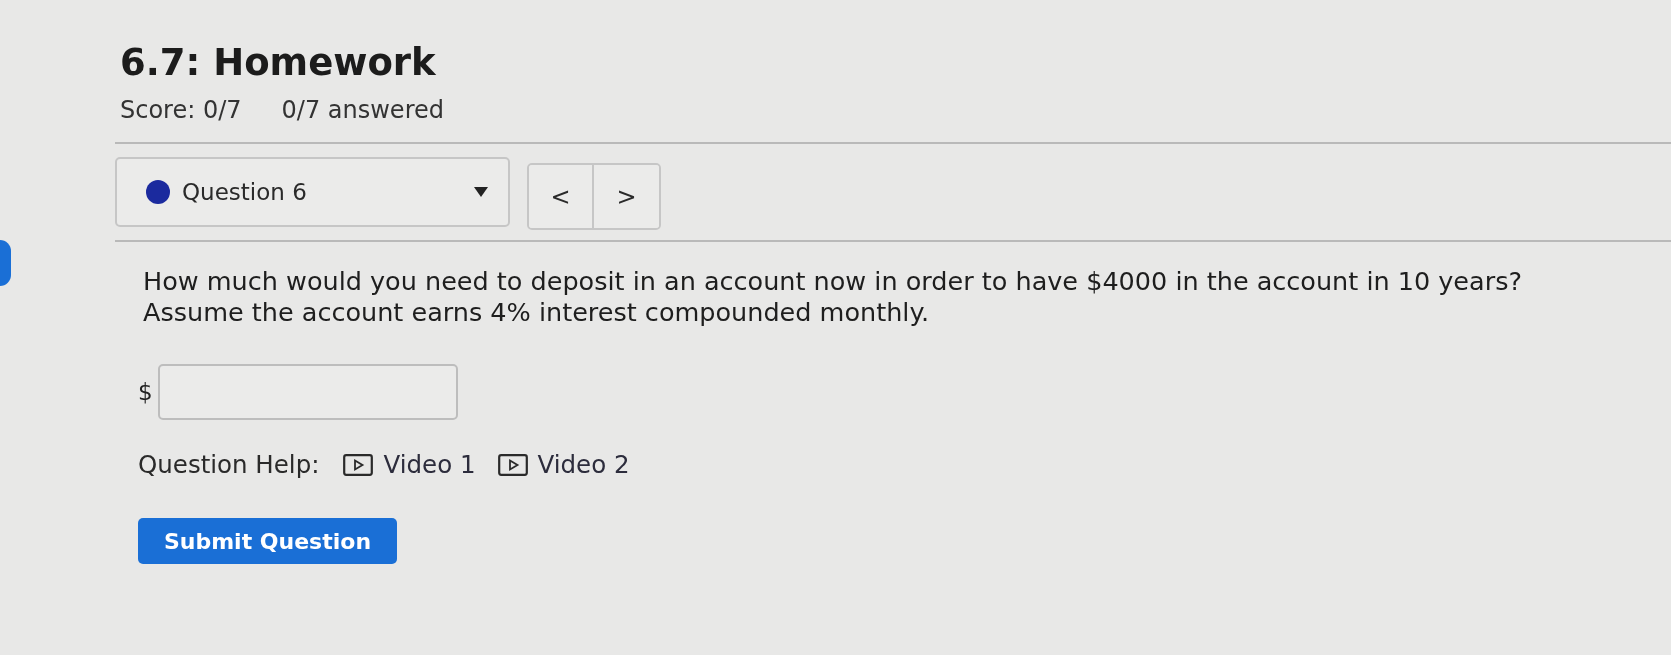  What do you see at coordinates (561, 196) in the screenshot?
I see `previous-button: <` at bounding box center [561, 196].